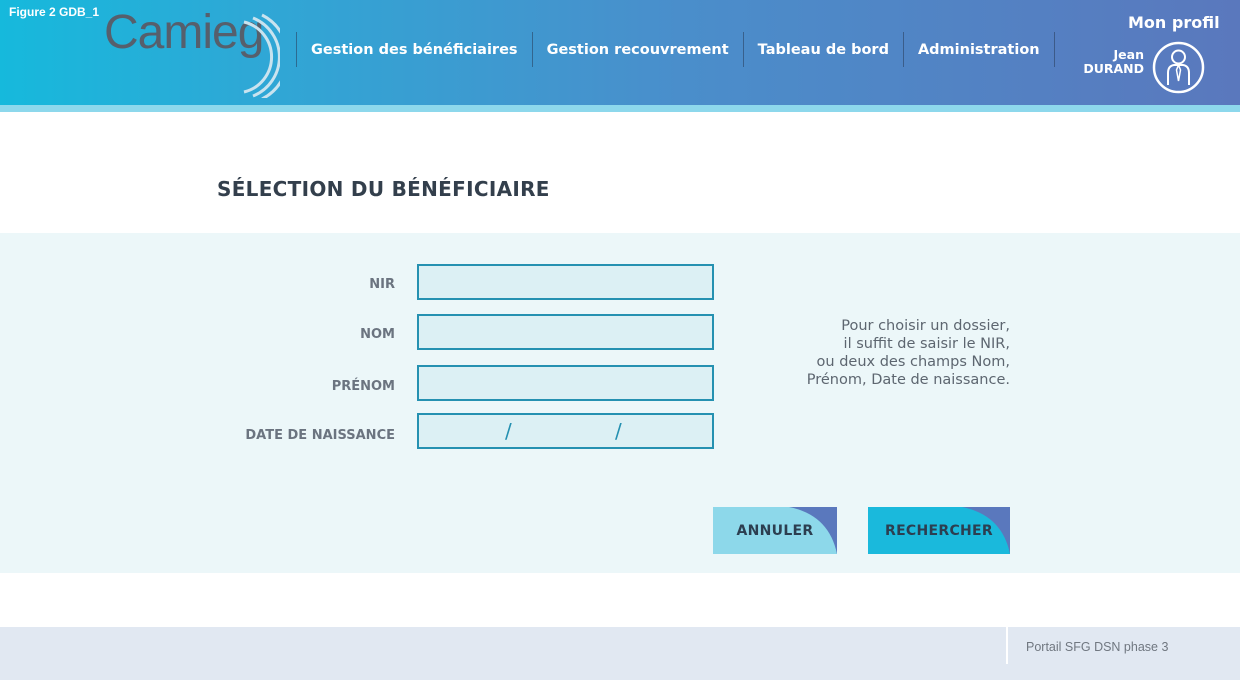  Describe the element at coordinates (637, 49) in the screenshot. I see `nav-item-recouvrement: Gestion recouvrement` at that location.